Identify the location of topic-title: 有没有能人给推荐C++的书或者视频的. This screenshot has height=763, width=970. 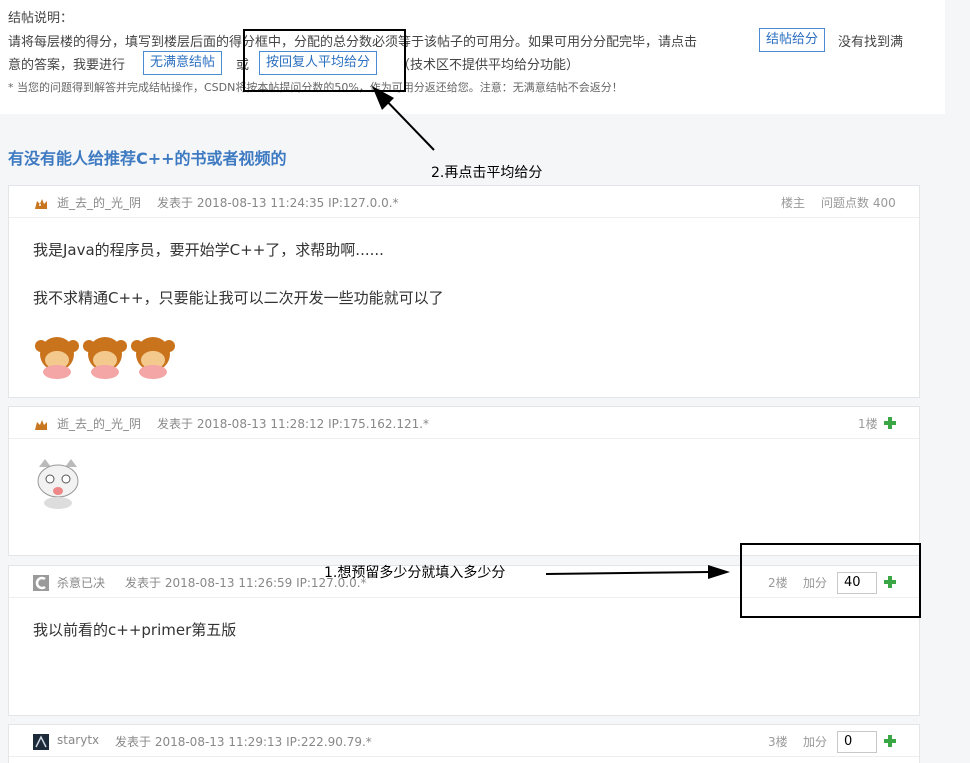
(147, 157).